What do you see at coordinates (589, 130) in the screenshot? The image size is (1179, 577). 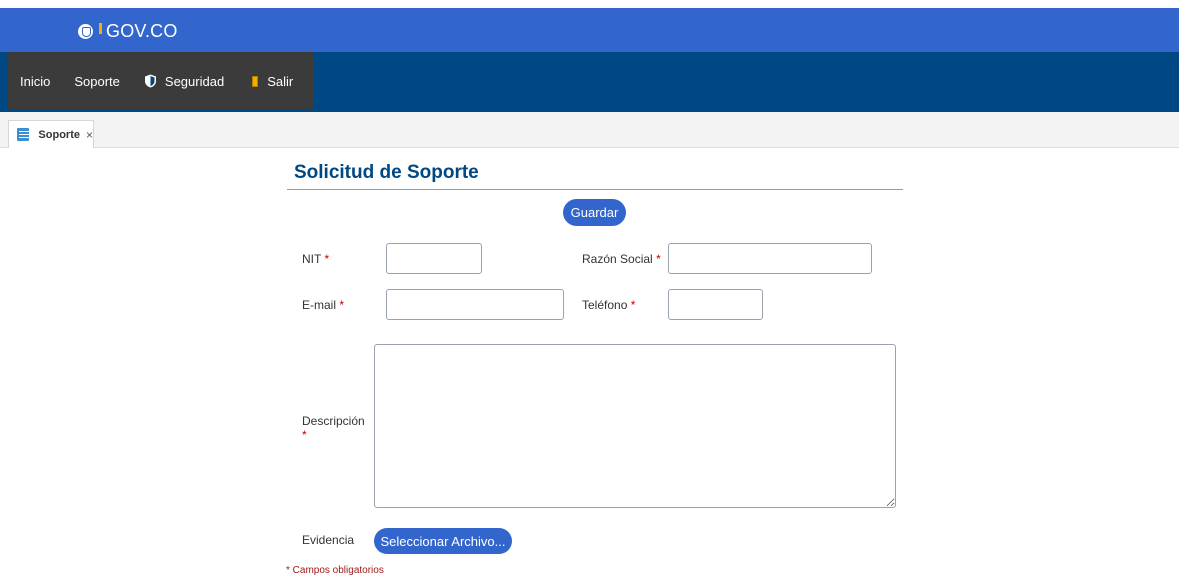 I see `tab-strip: Soporte ×` at bounding box center [589, 130].